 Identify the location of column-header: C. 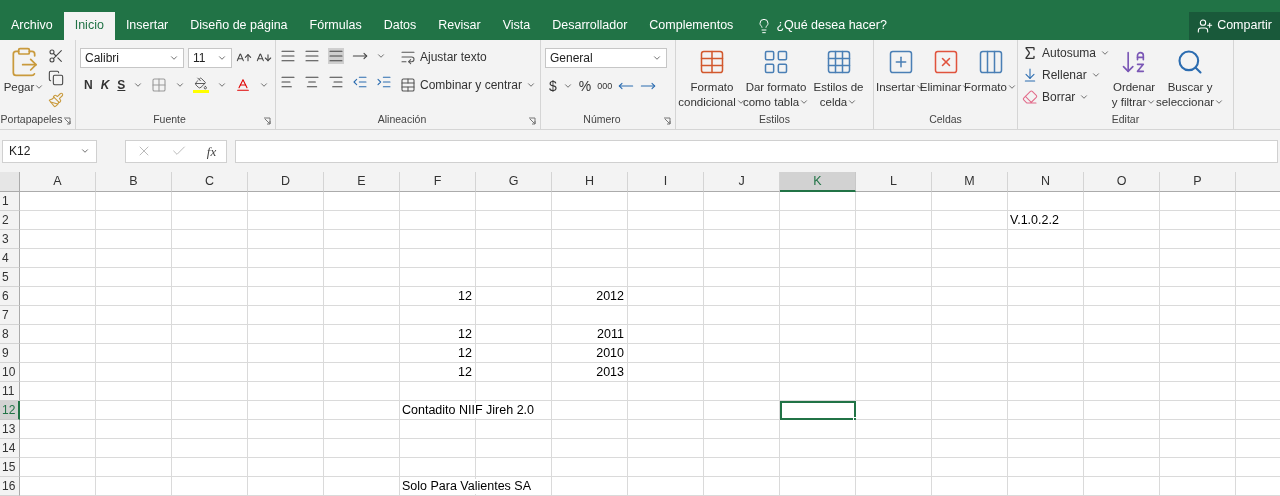
(210, 182).